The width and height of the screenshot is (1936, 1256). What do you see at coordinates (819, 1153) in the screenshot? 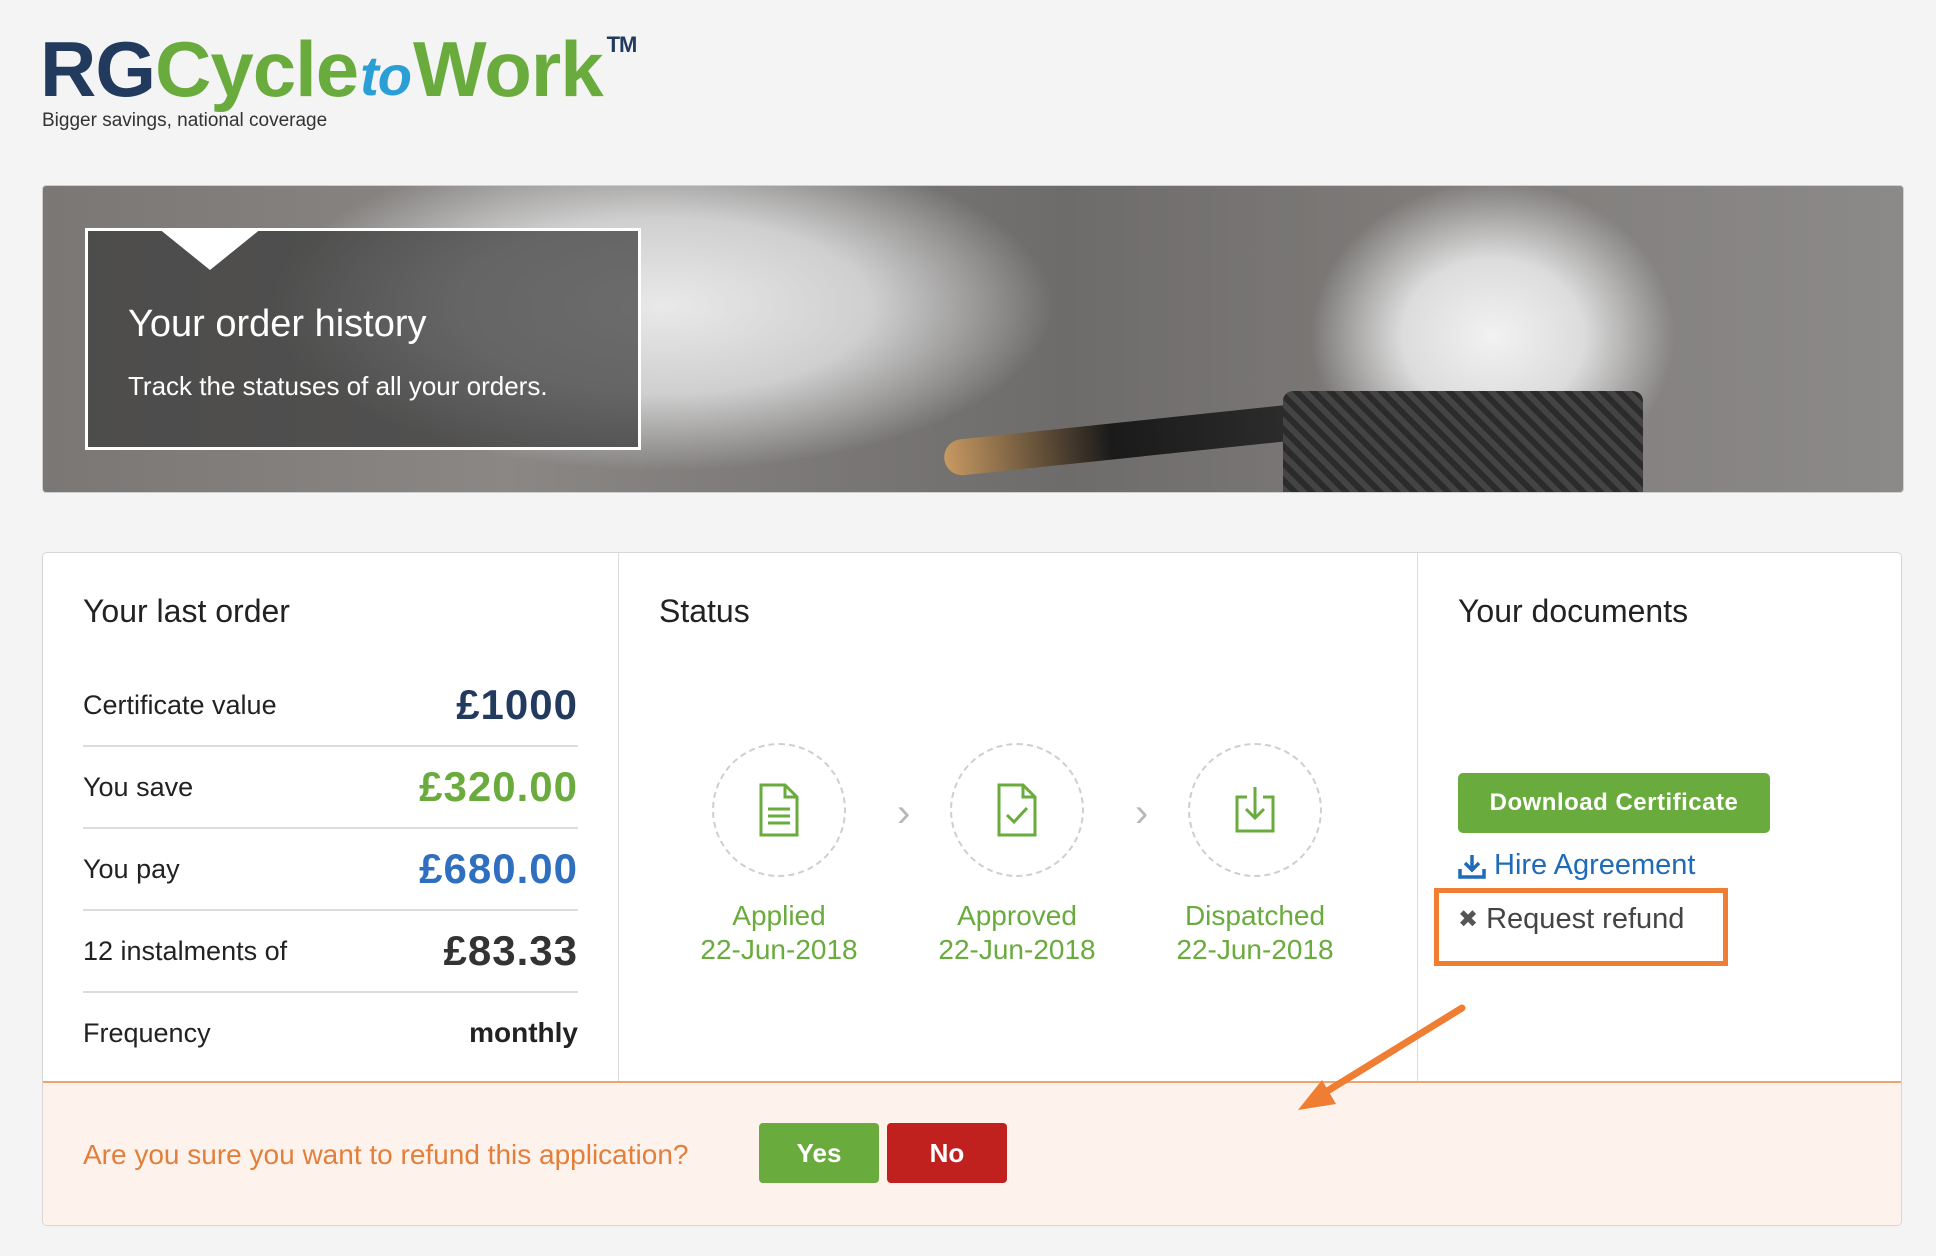
I see `confirm-yes-button: Yes` at bounding box center [819, 1153].